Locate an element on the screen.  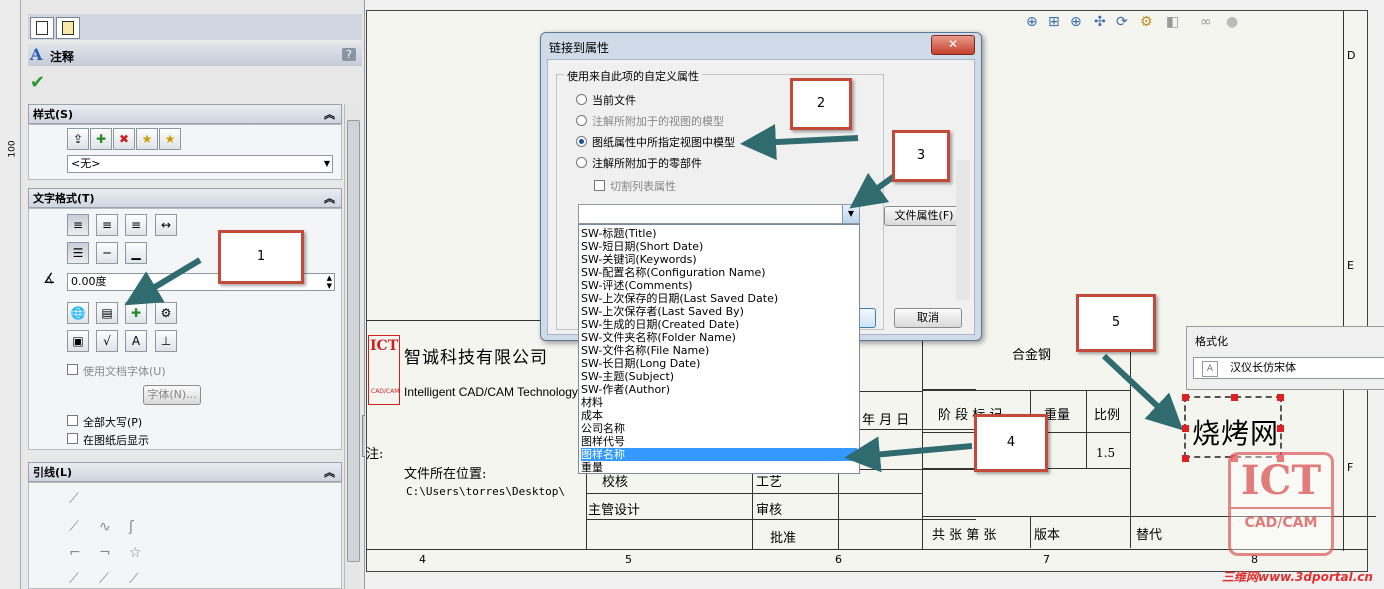
callout-1: 1 is located at coordinates (261, 257).